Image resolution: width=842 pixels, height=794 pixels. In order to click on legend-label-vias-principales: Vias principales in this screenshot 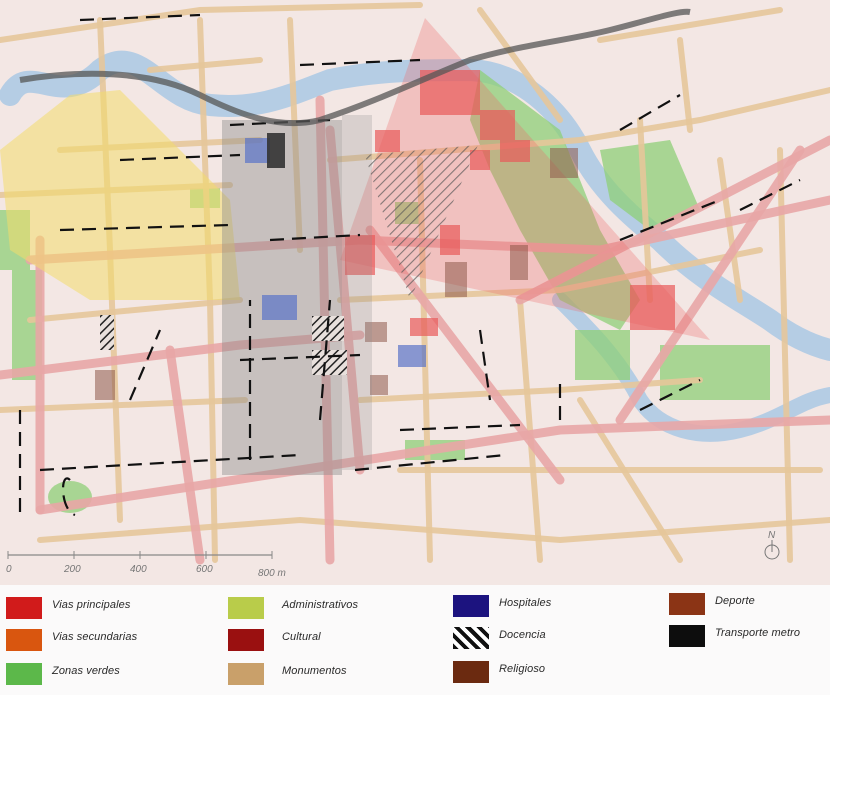, I will do `click(91, 605)`.